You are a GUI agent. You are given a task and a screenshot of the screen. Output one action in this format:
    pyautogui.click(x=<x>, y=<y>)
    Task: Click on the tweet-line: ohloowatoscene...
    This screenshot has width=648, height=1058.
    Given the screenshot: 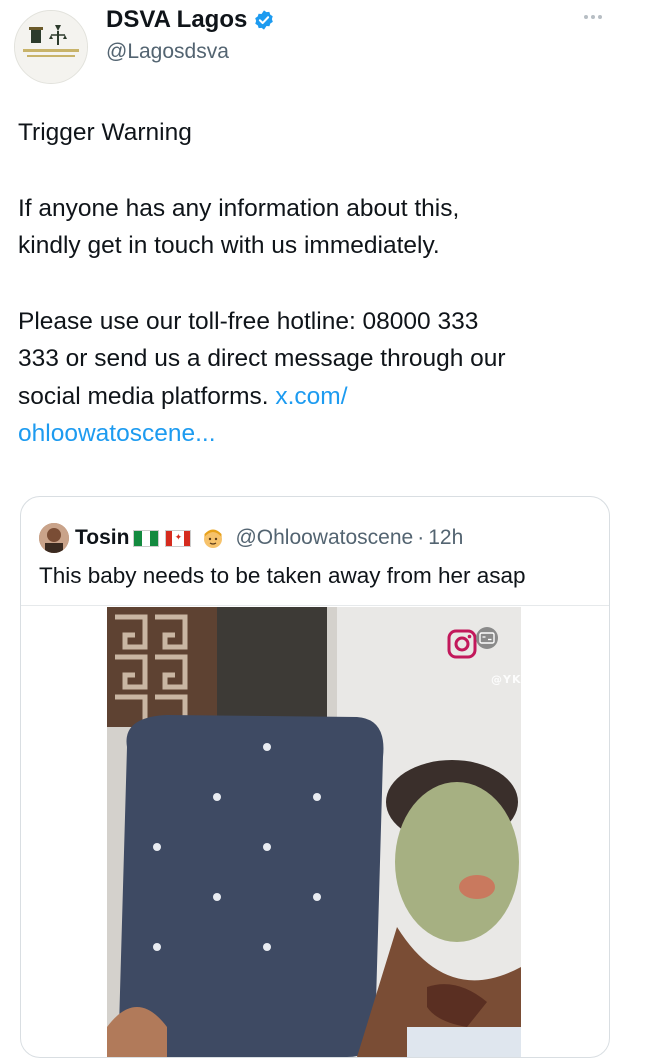 What is the action you would take?
    pyautogui.click(x=318, y=434)
    